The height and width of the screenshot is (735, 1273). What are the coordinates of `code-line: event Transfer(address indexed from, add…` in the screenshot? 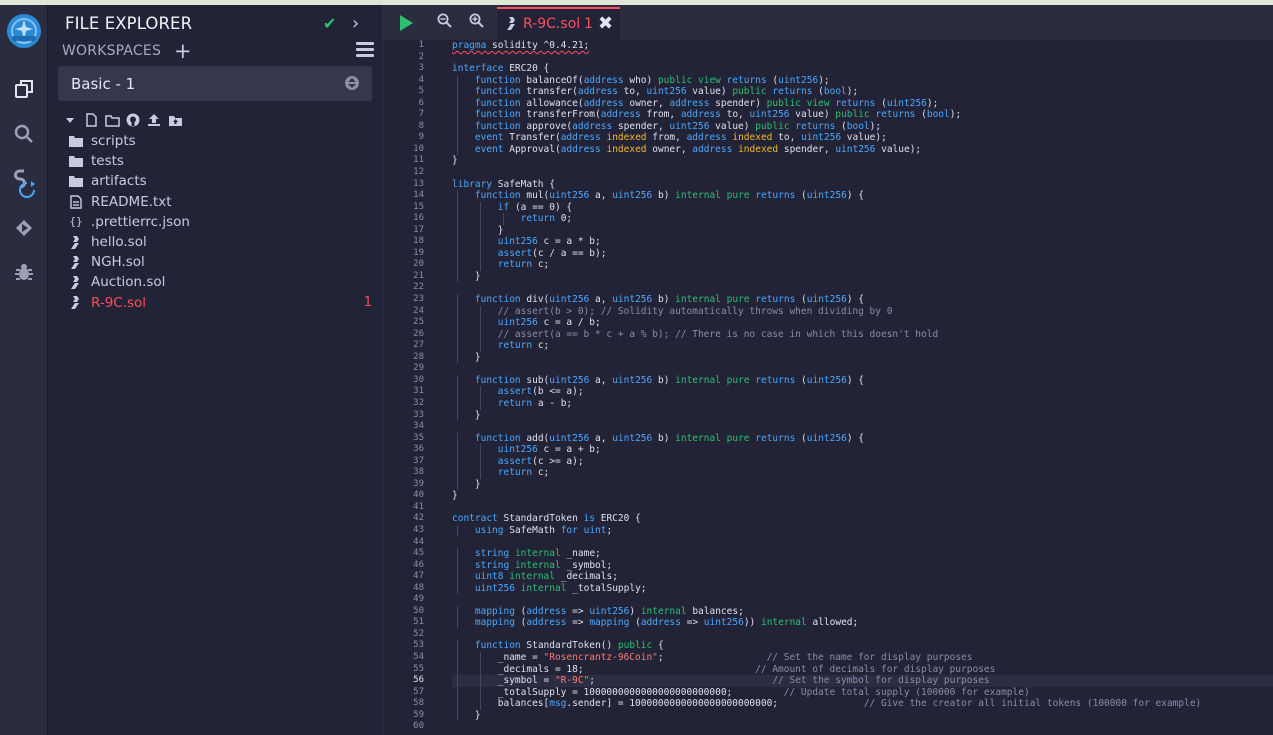 It's located at (862, 138).